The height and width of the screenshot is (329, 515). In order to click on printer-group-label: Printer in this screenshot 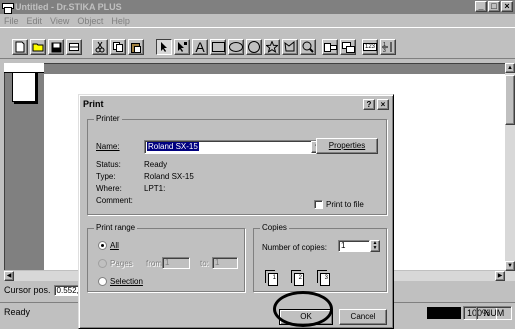, I will do `click(108, 118)`.